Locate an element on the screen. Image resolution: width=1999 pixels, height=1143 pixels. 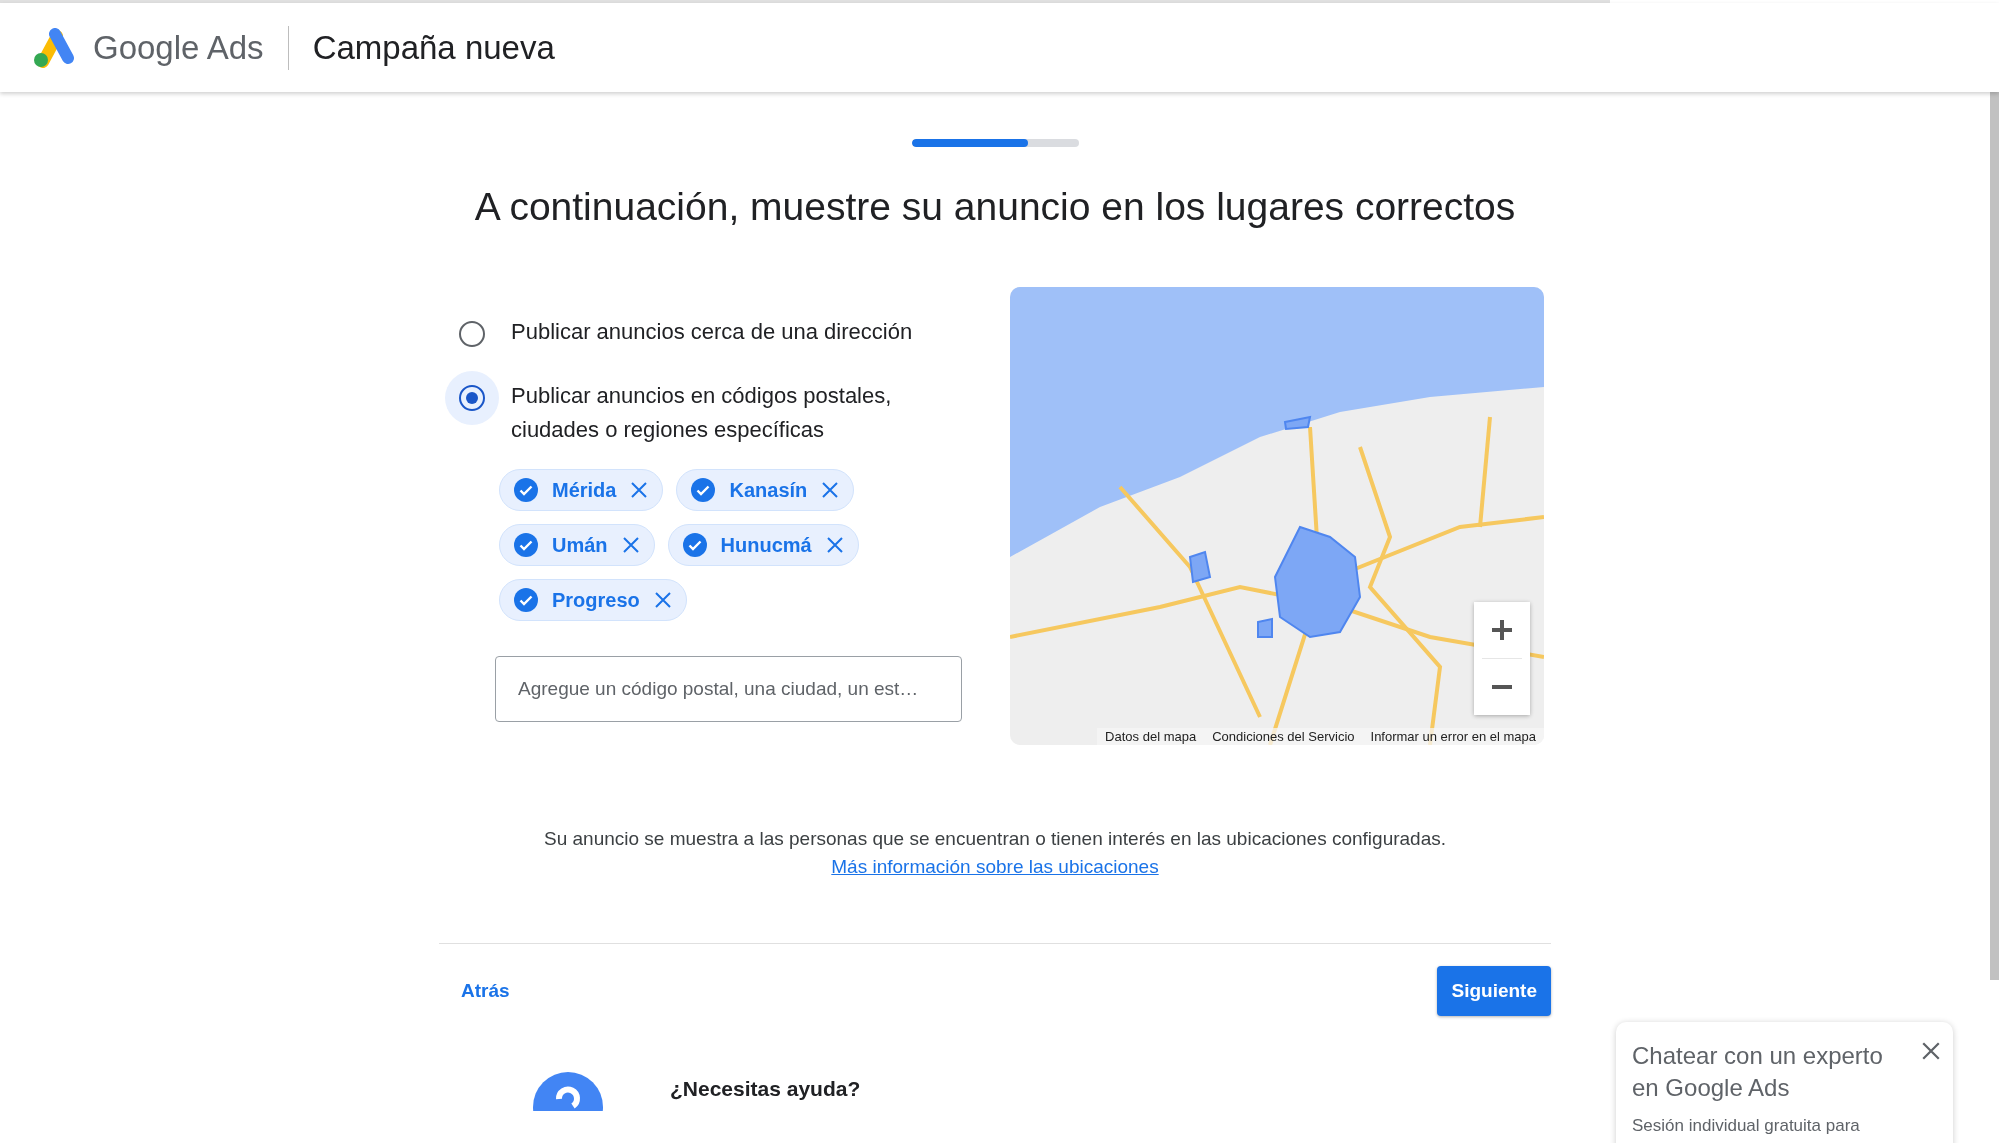
logo-icon is located at coordinates (55, 47).